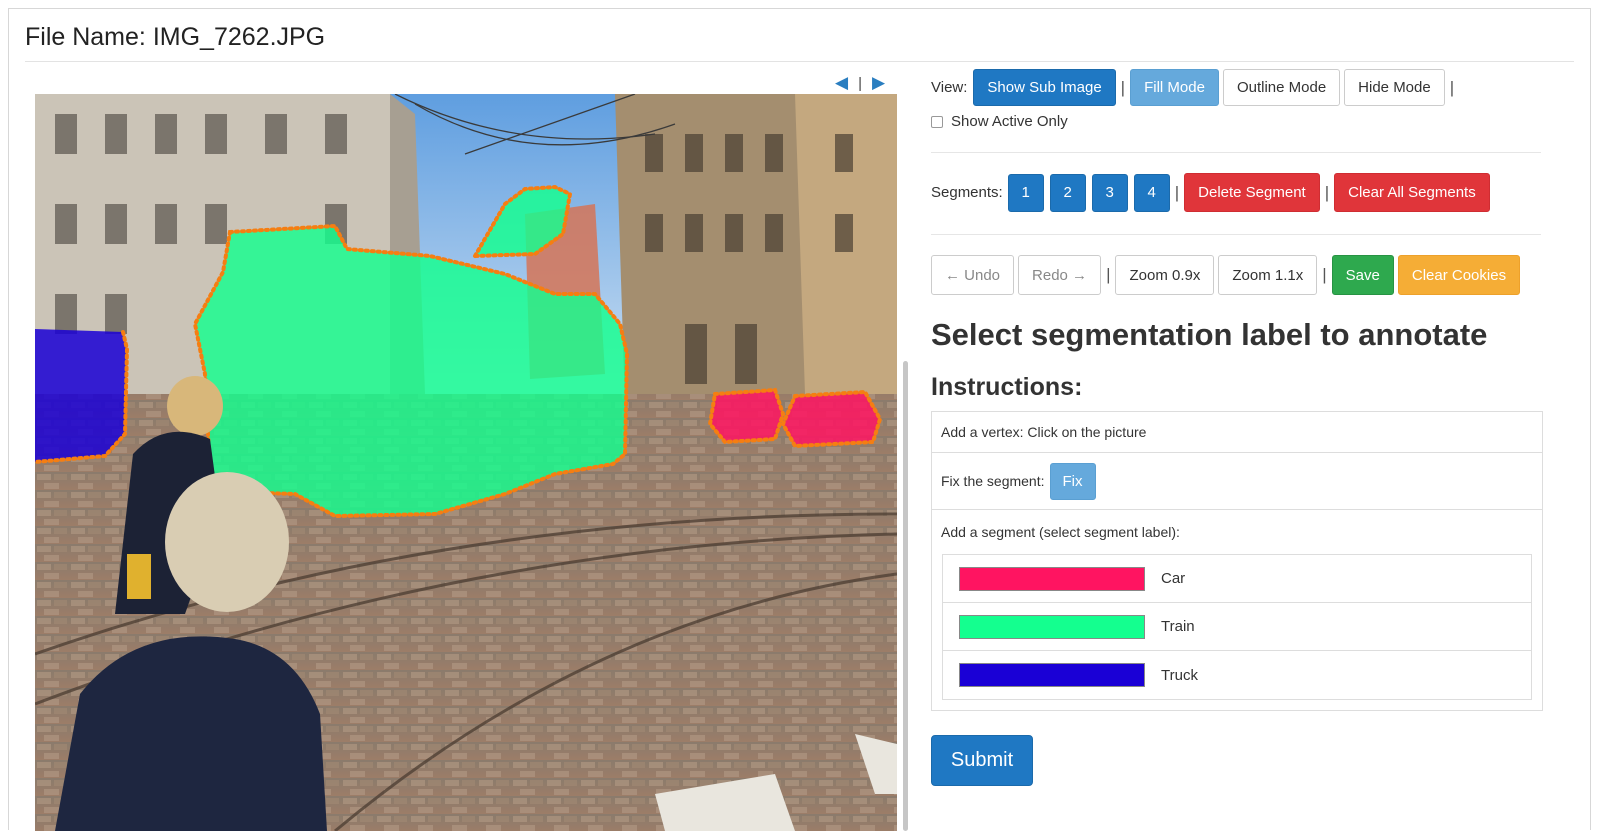  What do you see at coordinates (1281, 87) in the screenshot?
I see `outline-mode-button: Outline Mode` at bounding box center [1281, 87].